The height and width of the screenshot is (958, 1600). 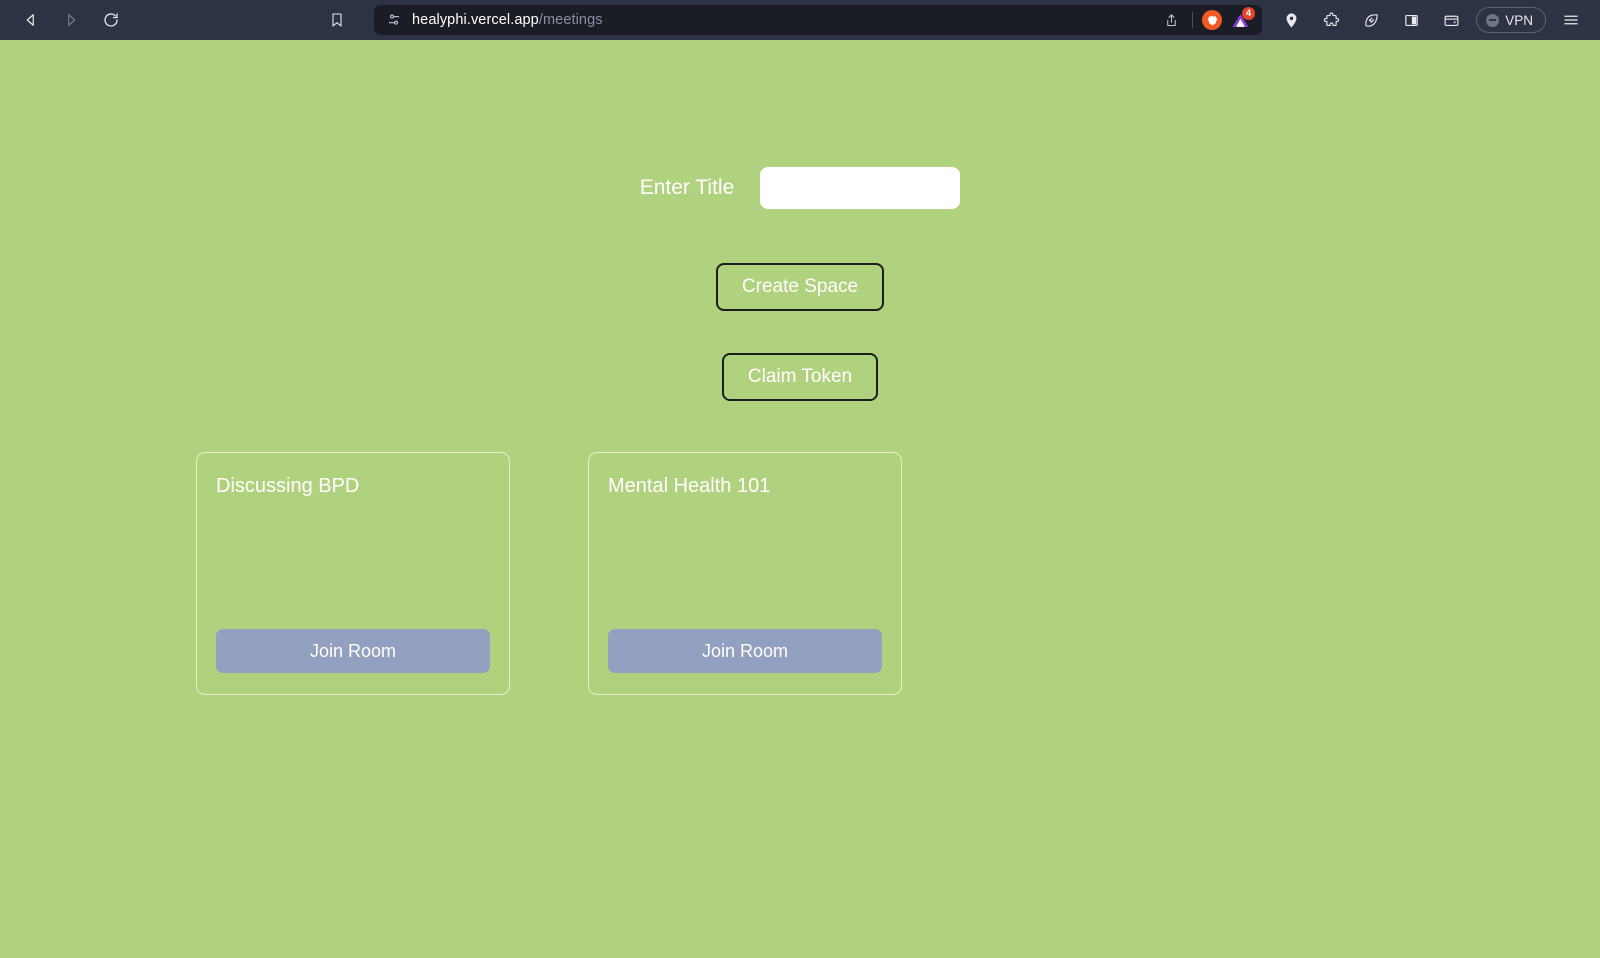 What do you see at coordinates (1571, 20) in the screenshot?
I see `hamburger-menu-icon` at bounding box center [1571, 20].